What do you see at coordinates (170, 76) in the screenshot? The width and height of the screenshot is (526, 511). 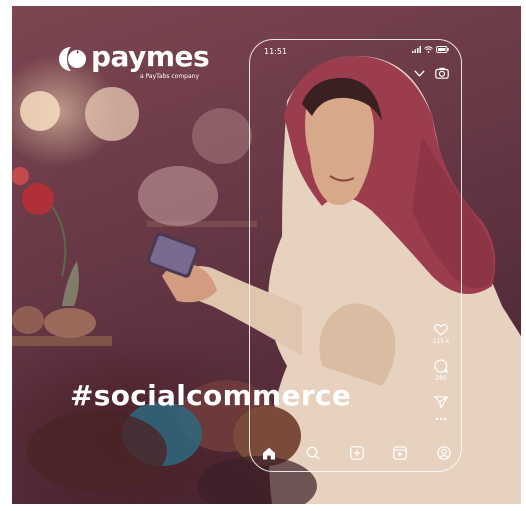 I see `brand-tagline: a PayTabs company` at bounding box center [170, 76].